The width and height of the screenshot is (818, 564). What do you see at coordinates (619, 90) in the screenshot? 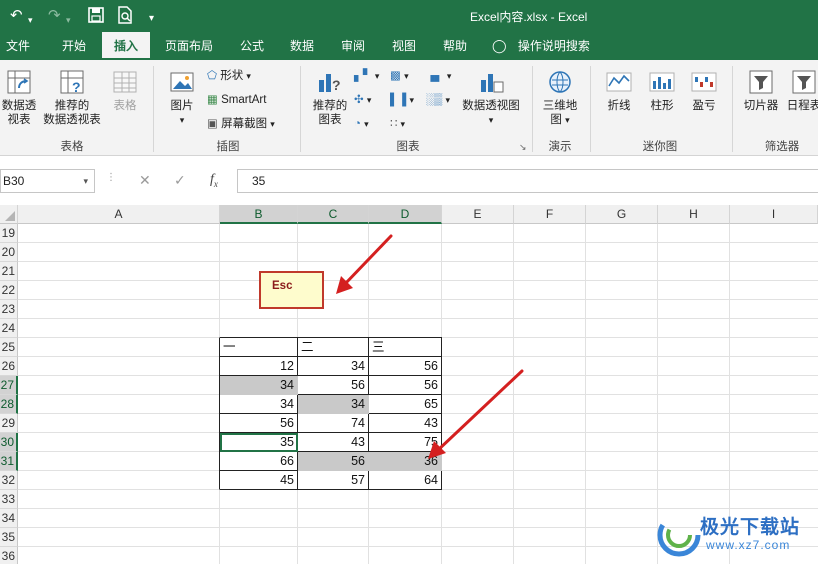
I see `sparkline-line-button: 折线` at bounding box center [619, 90].